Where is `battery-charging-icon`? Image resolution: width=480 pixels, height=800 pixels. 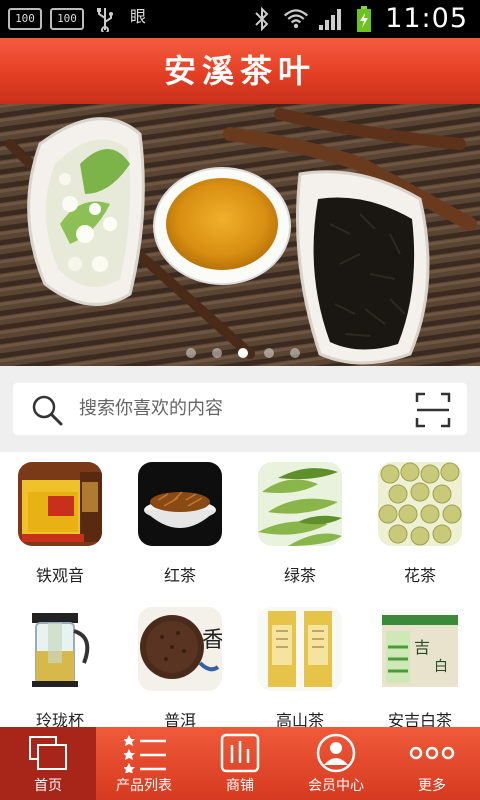 battery-charging-icon is located at coordinates (364, 18).